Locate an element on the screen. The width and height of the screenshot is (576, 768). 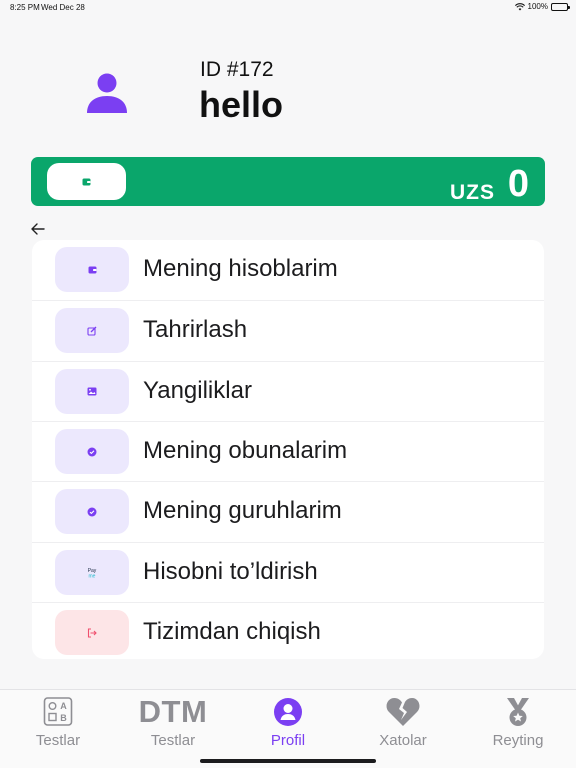
broken-heart-icon is located at coordinates (403, 712).